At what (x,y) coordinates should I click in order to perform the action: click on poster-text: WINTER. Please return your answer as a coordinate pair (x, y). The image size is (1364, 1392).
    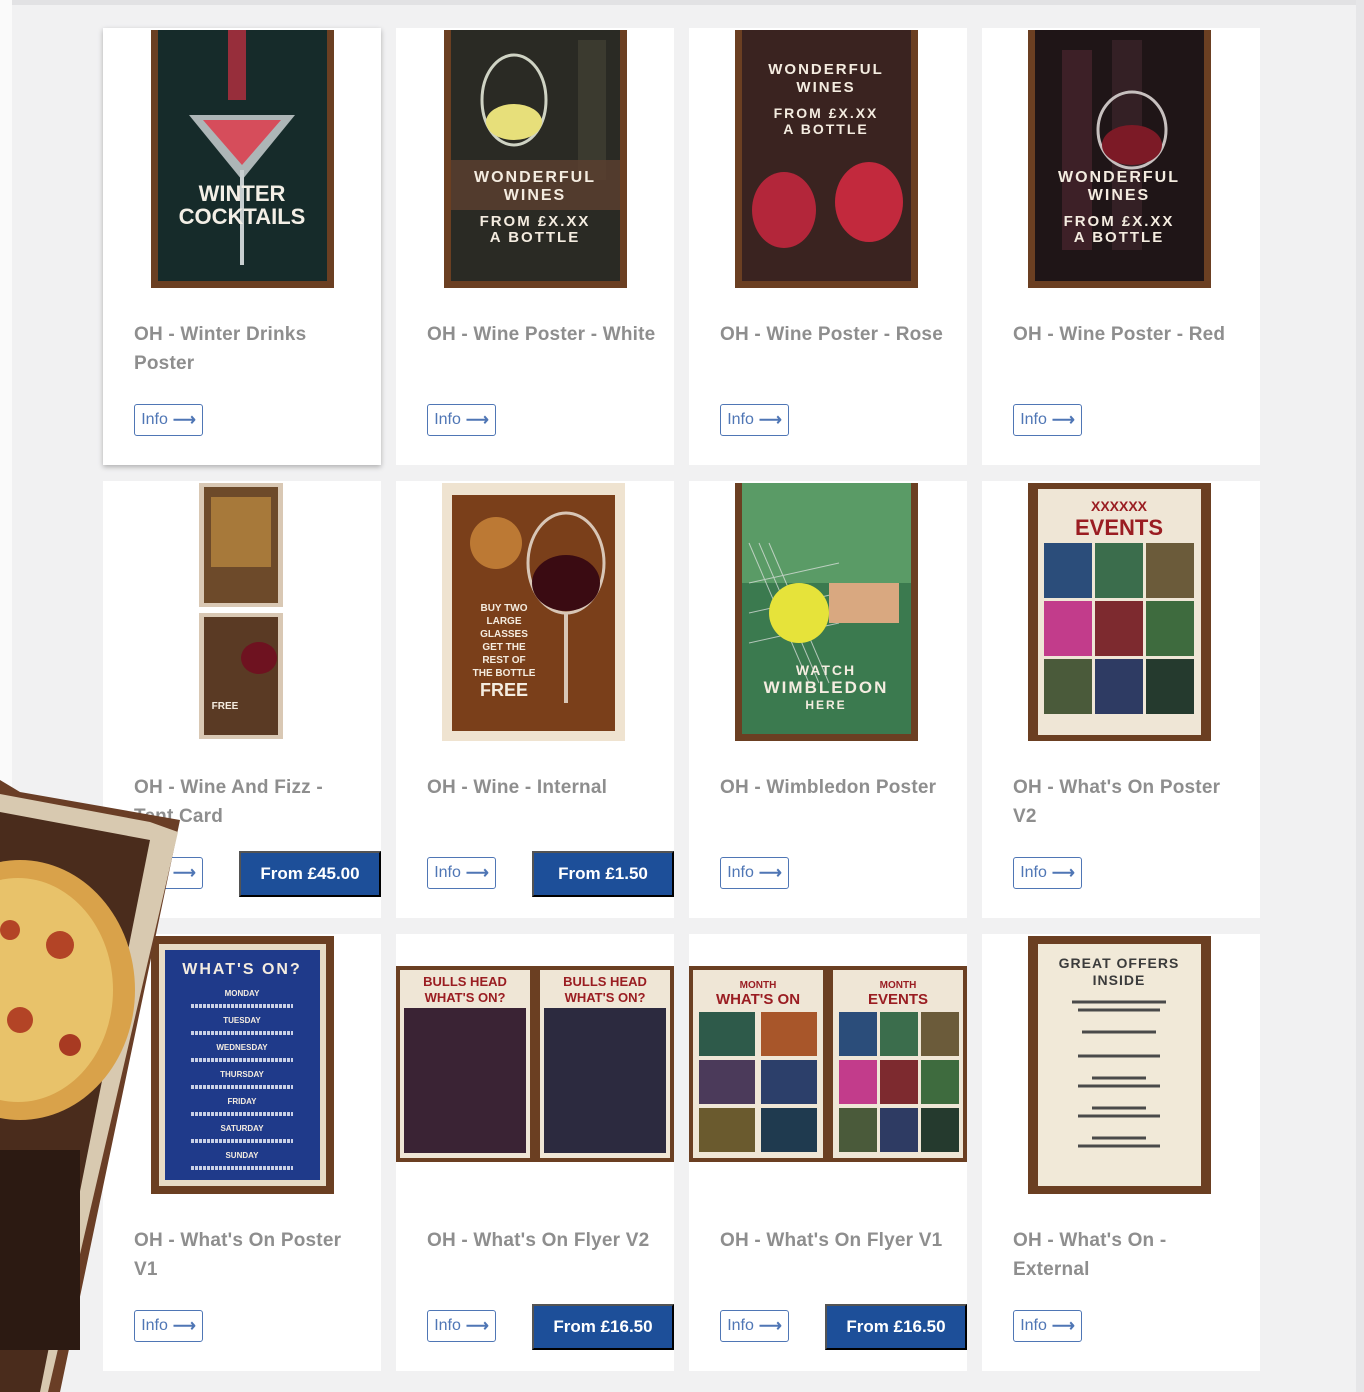
    Looking at the image, I should click on (242, 193).